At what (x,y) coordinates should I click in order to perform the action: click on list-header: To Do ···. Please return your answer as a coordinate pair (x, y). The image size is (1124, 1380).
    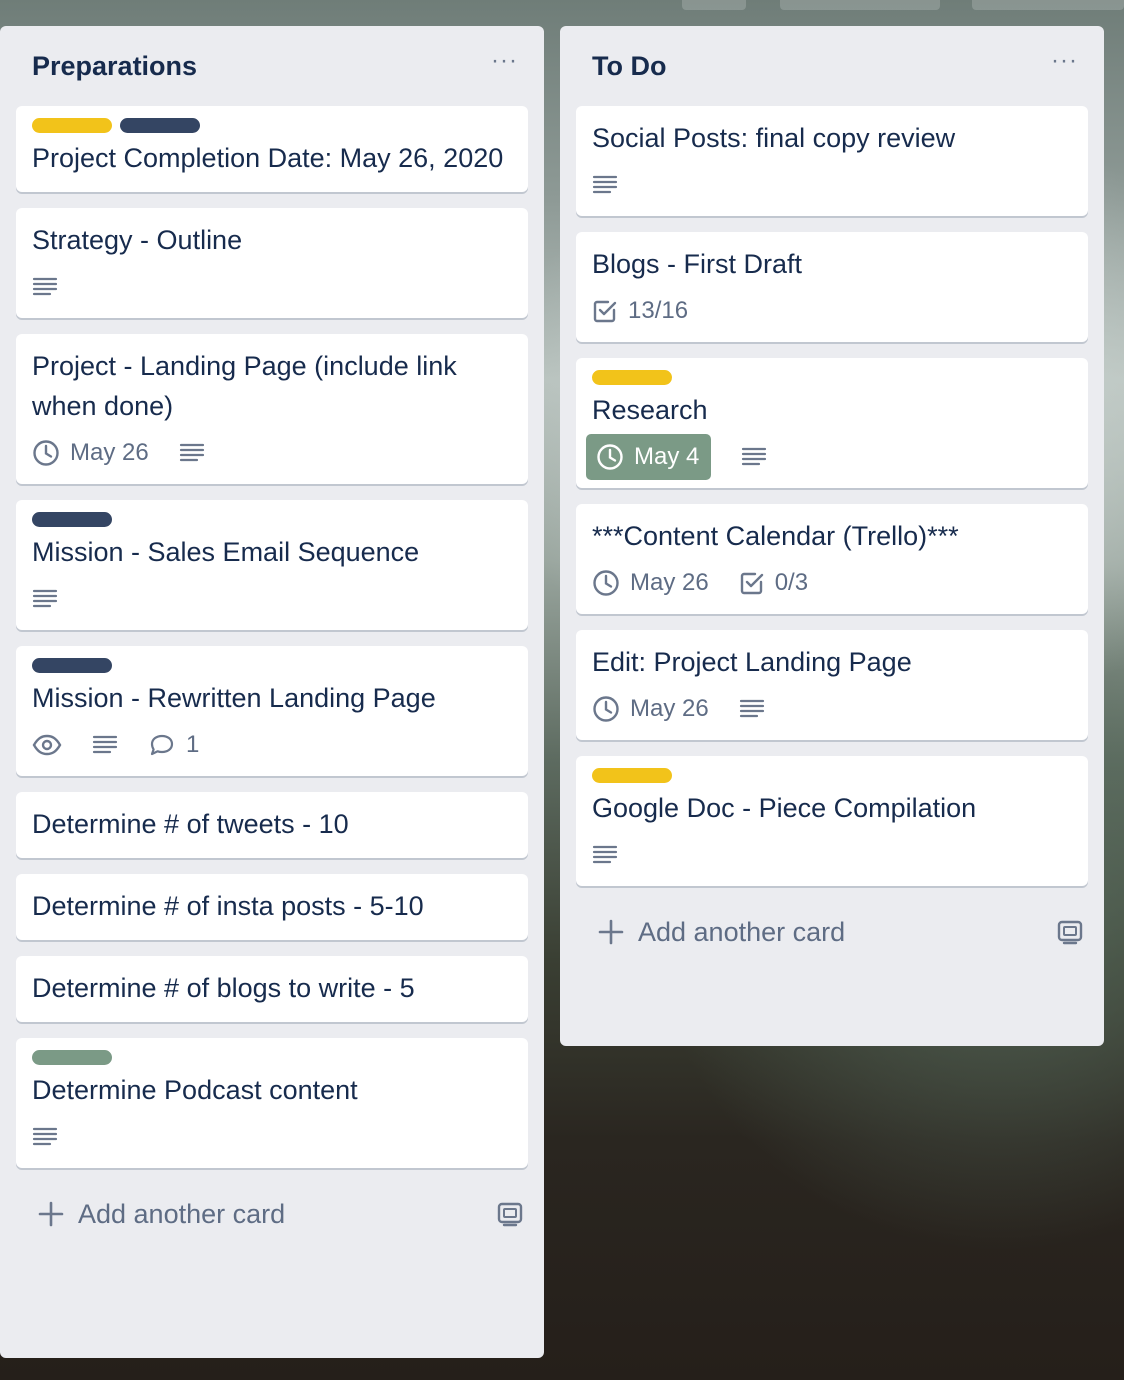
    Looking at the image, I should click on (832, 66).